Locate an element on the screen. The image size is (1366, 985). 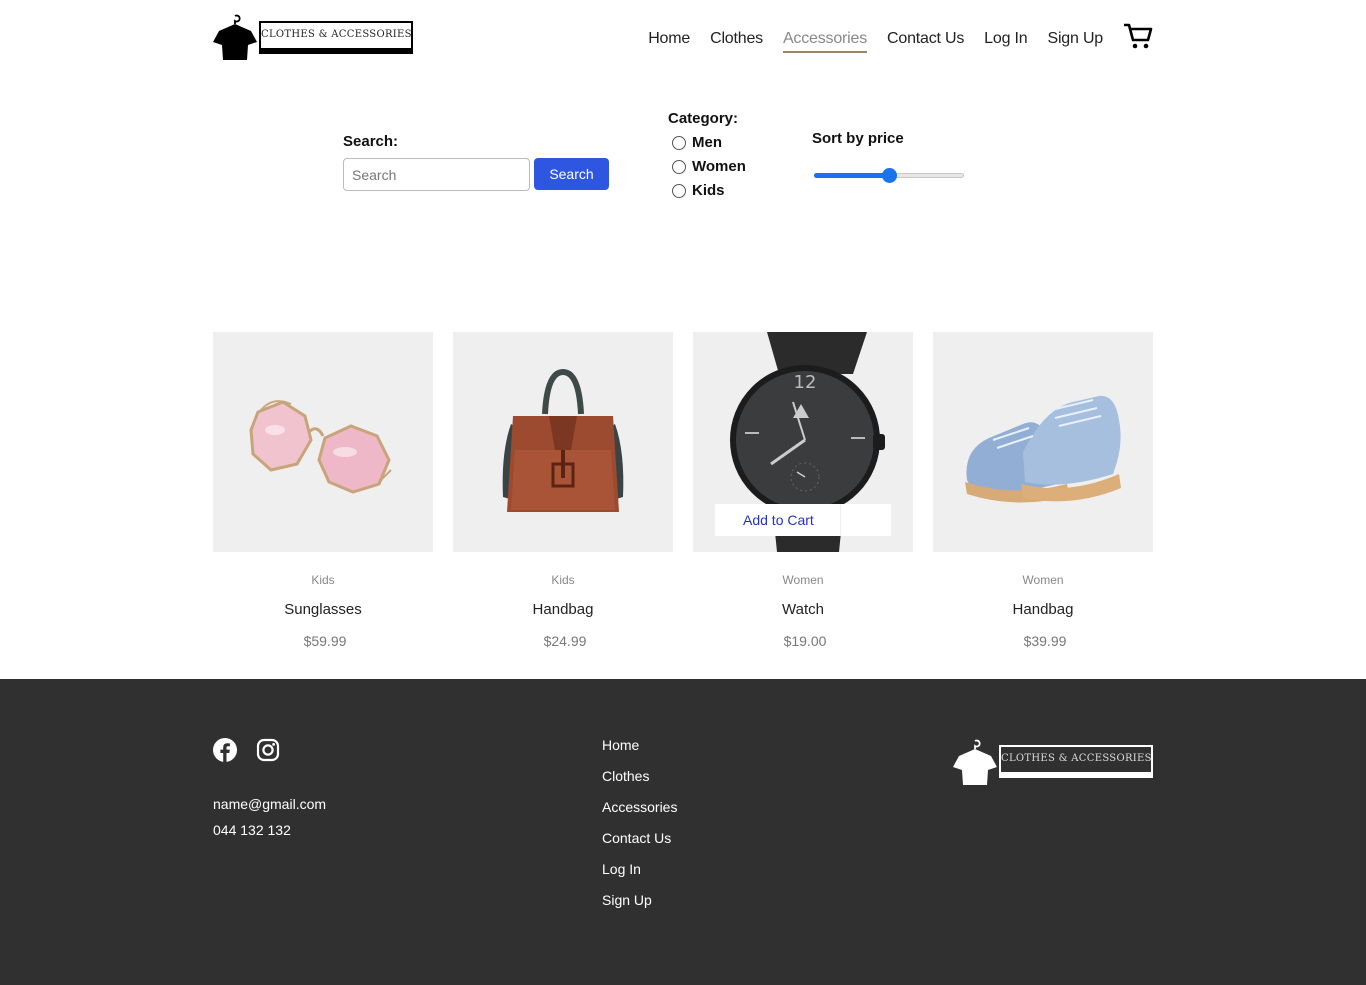
search-filter: Search is located at coordinates (476, 162).